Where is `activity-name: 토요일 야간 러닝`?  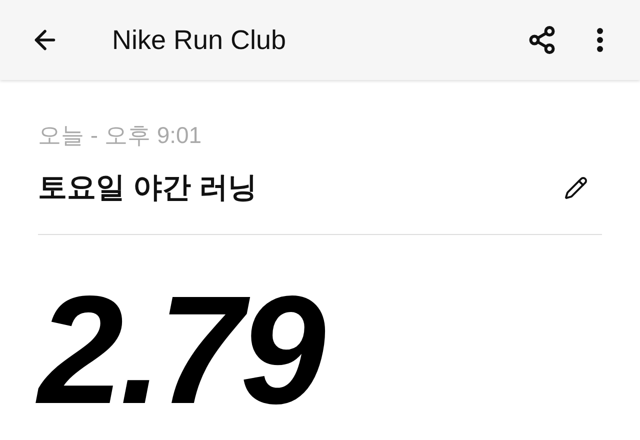 activity-name: 토요일 야간 러닝 is located at coordinates (148, 188).